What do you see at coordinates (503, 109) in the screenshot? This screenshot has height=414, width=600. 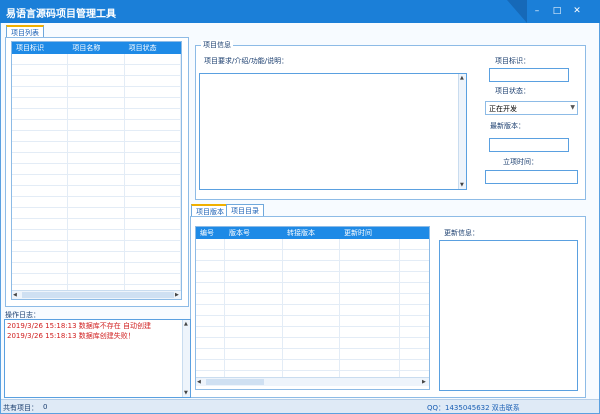 I see `project-status-value: 正在开发` at bounding box center [503, 109].